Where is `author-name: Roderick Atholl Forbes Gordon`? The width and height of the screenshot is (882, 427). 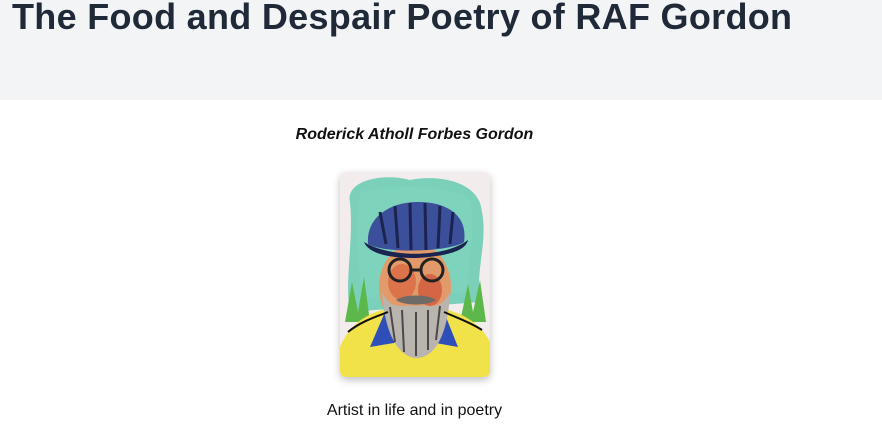
author-name: Roderick Atholl Forbes Gordon is located at coordinates (414, 134).